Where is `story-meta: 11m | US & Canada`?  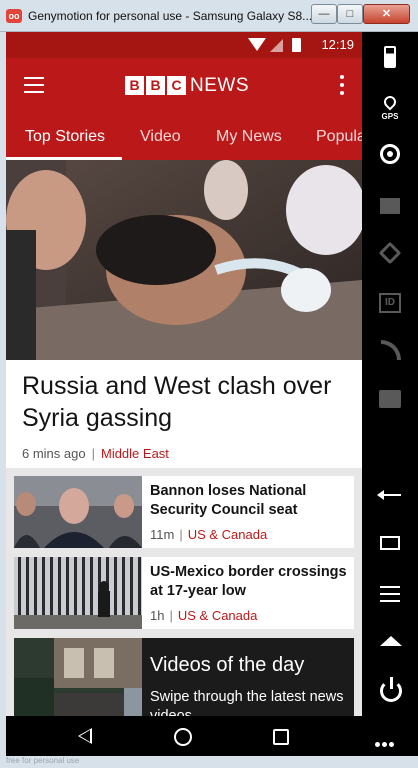
story-meta: 11m | US & Canada is located at coordinates (208, 534).